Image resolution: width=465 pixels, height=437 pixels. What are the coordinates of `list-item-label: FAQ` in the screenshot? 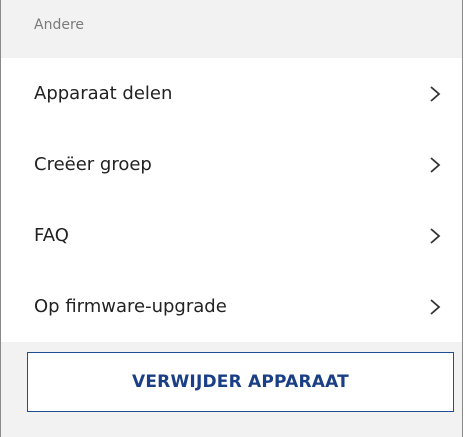 It's located at (51, 235).